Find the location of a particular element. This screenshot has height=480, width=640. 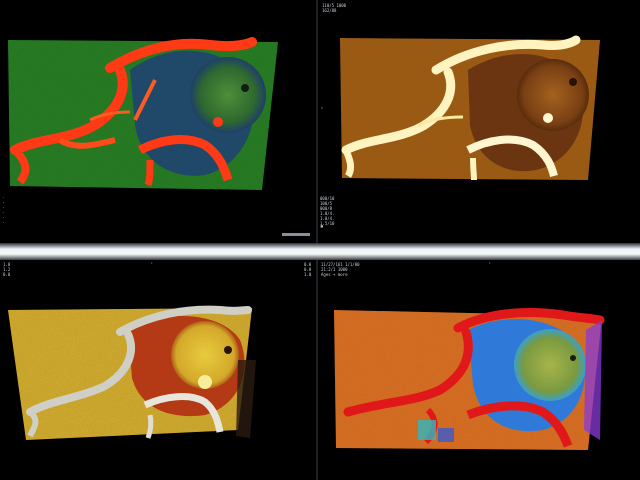

overlay-side: 0.0 0.0 1.0 is located at coordinates (308, 269).